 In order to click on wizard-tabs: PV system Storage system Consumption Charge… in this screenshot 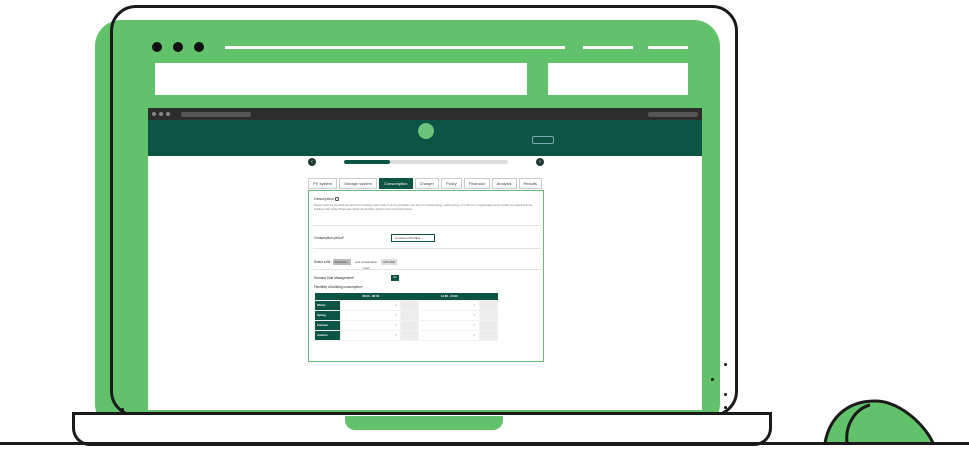, I will do `click(425, 183)`.